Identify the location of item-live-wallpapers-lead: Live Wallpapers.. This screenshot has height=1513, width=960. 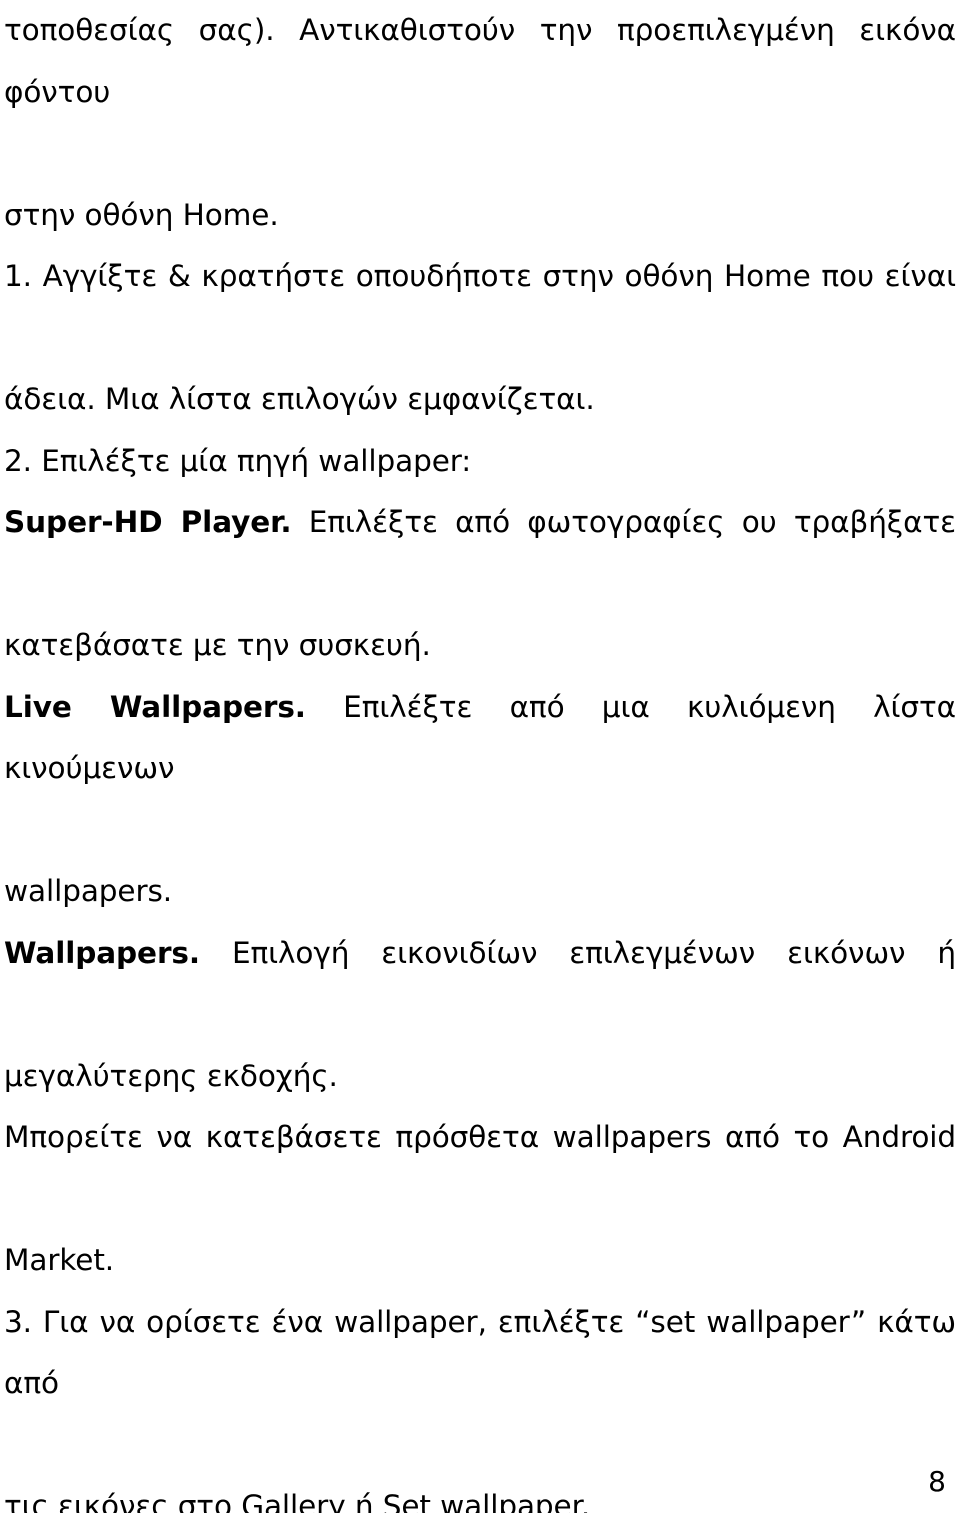
(155, 706).